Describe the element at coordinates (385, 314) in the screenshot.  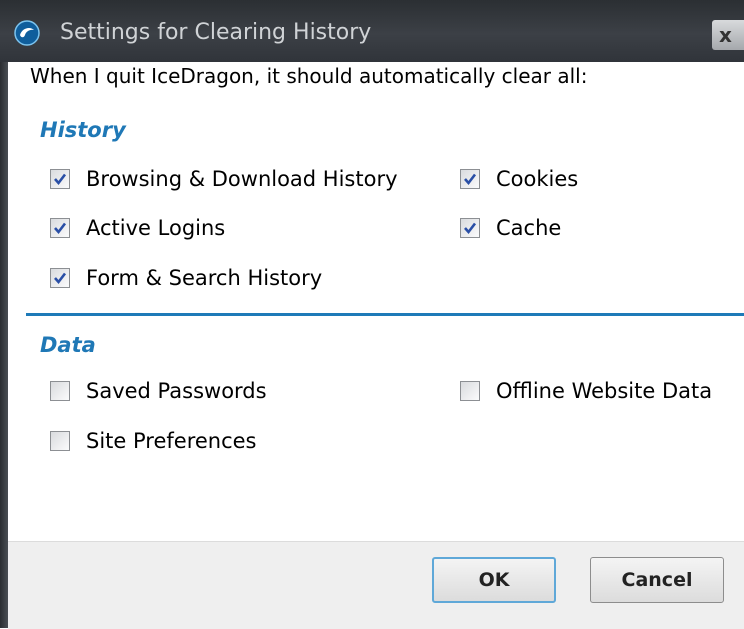
I see `section-divider` at that location.